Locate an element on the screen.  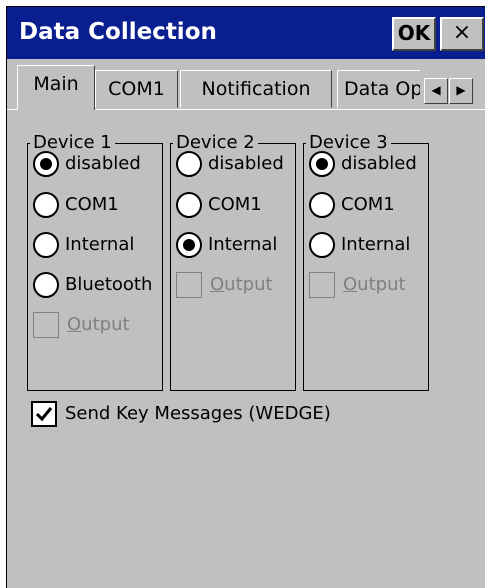
tab-data-options: Data Options is located at coordinates (378, 89).